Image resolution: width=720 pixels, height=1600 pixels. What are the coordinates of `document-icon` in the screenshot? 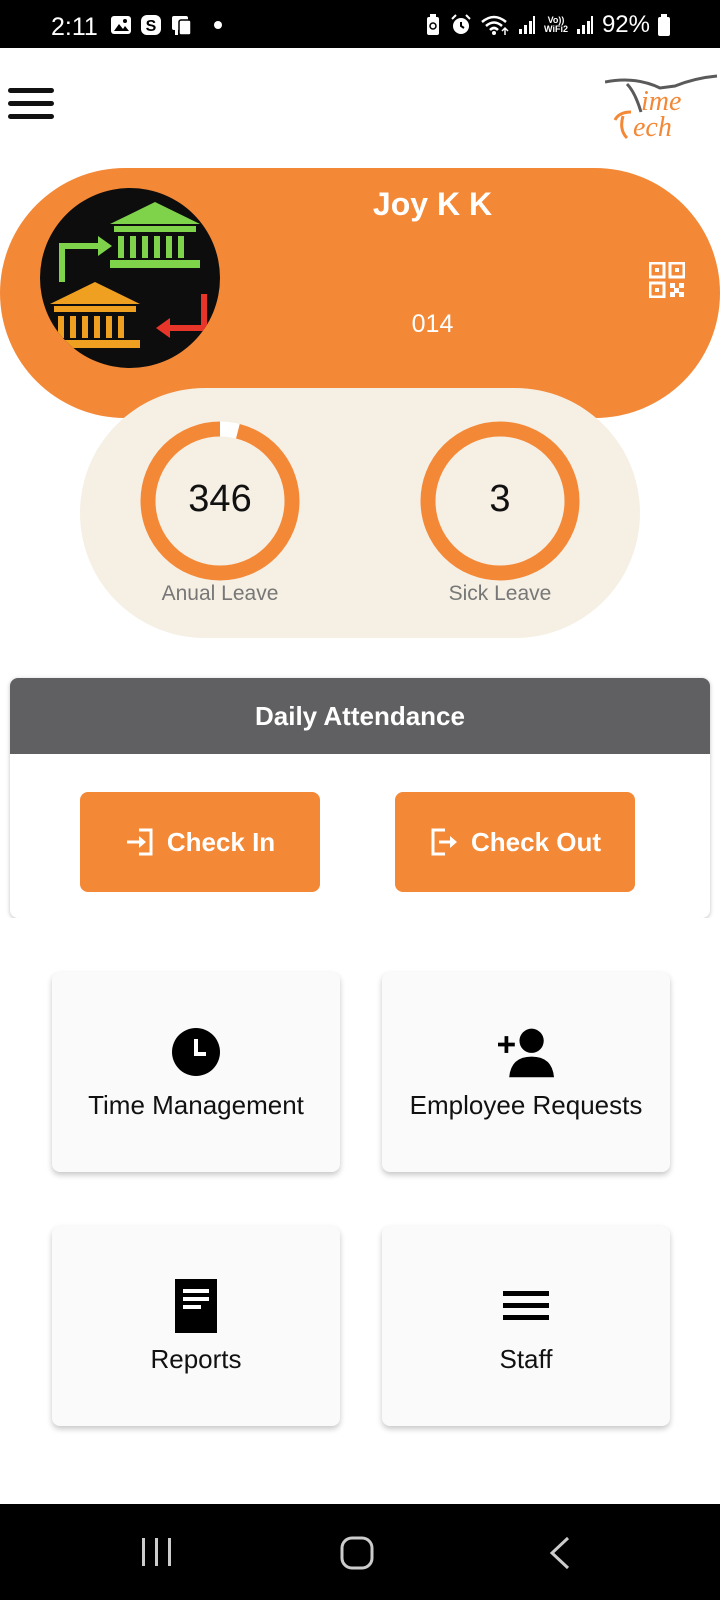 It's located at (196, 1306).